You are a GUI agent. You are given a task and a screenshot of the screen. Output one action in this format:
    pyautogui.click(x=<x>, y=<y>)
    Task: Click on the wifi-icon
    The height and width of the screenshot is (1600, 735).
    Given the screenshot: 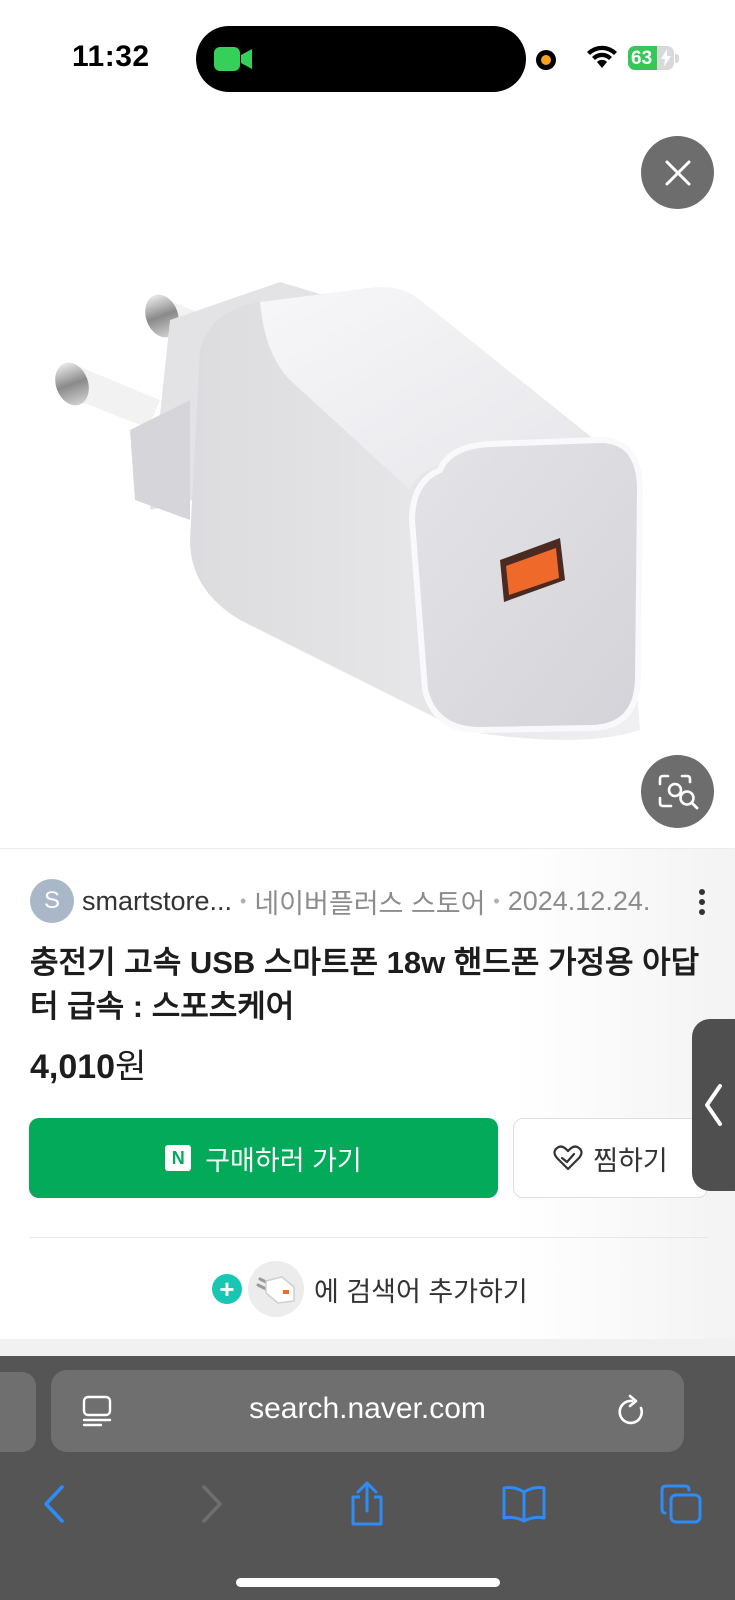 What is the action you would take?
    pyautogui.click(x=602, y=56)
    